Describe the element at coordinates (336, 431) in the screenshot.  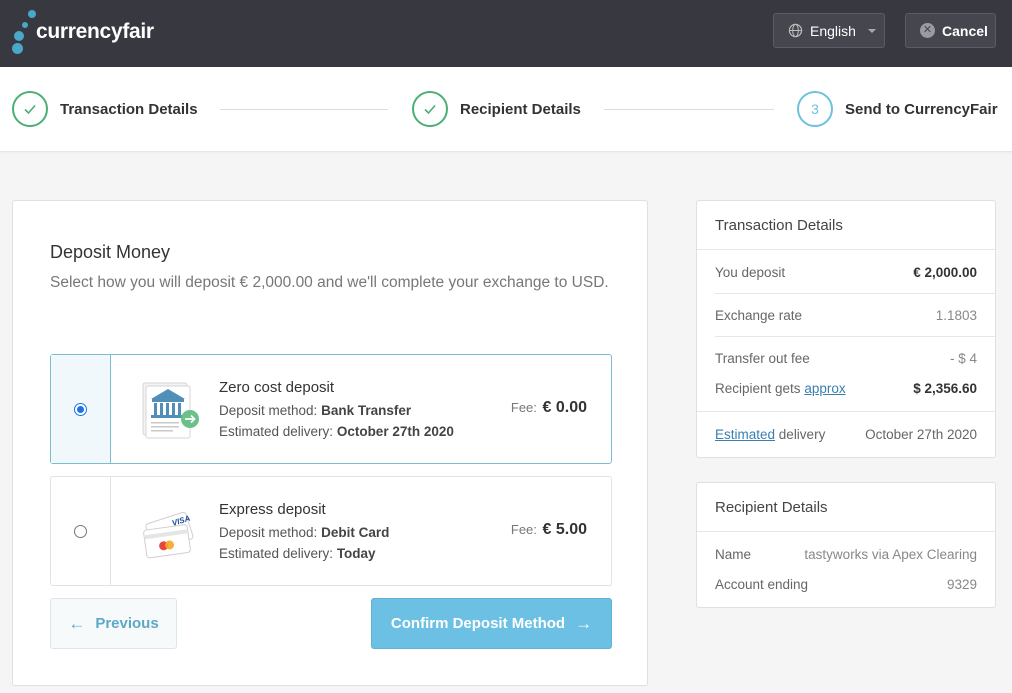
I see `estimated-delivery-line: Estimated delivery: October 27th 2020` at that location.